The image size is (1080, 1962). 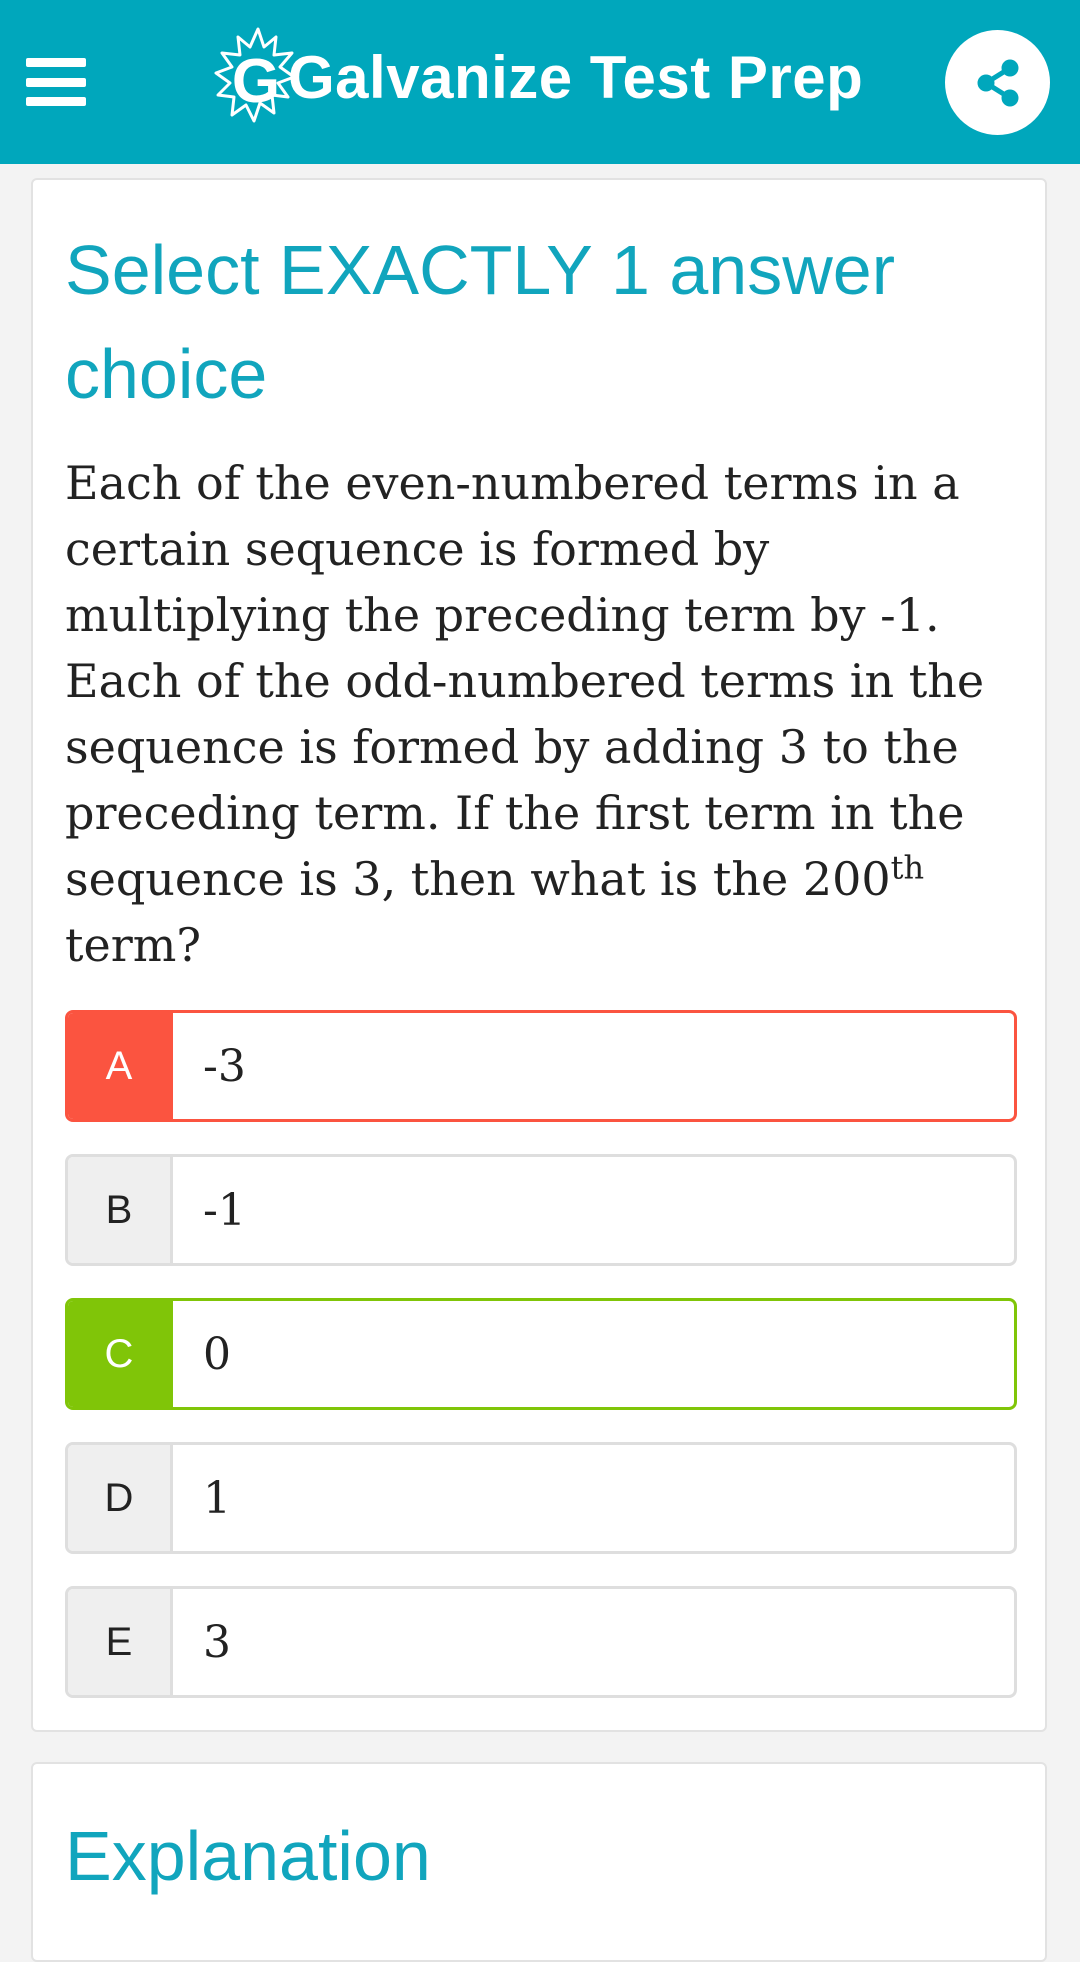 I want to click on explanation-heading: Explanation, so click(x=248, y=1856).